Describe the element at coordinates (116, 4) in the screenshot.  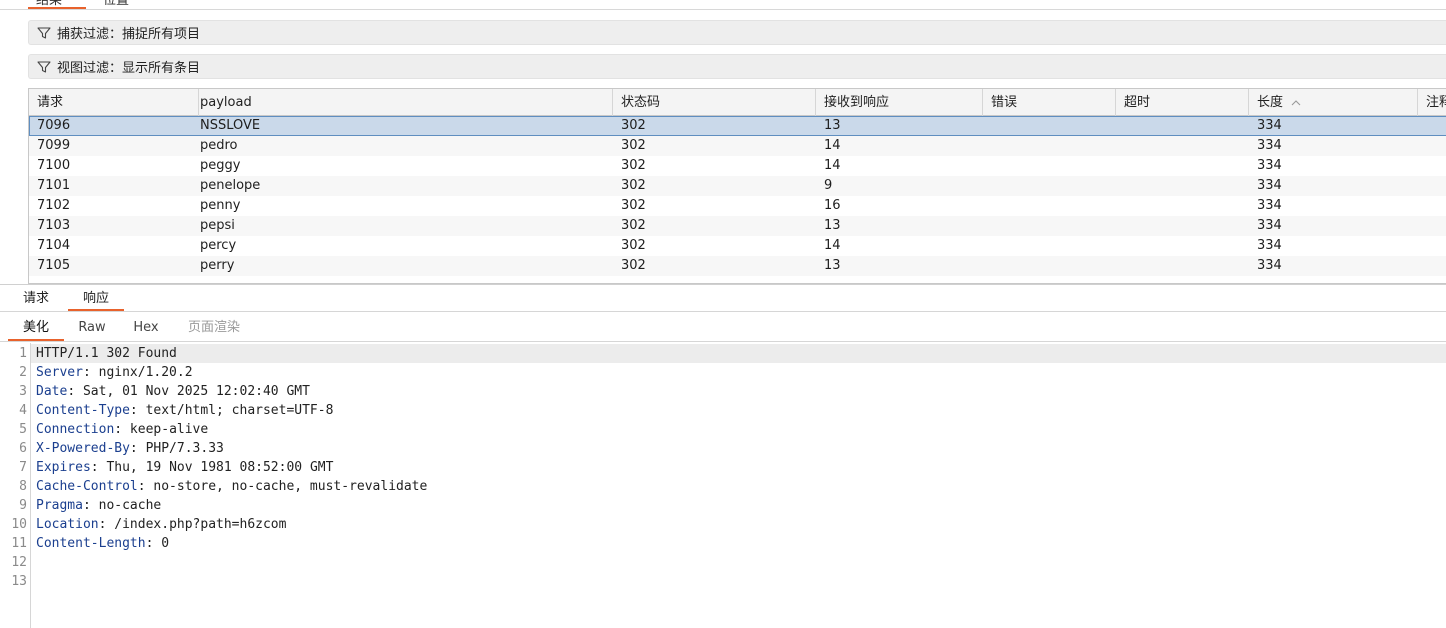
I see `tab-positions: 位置` at that location.